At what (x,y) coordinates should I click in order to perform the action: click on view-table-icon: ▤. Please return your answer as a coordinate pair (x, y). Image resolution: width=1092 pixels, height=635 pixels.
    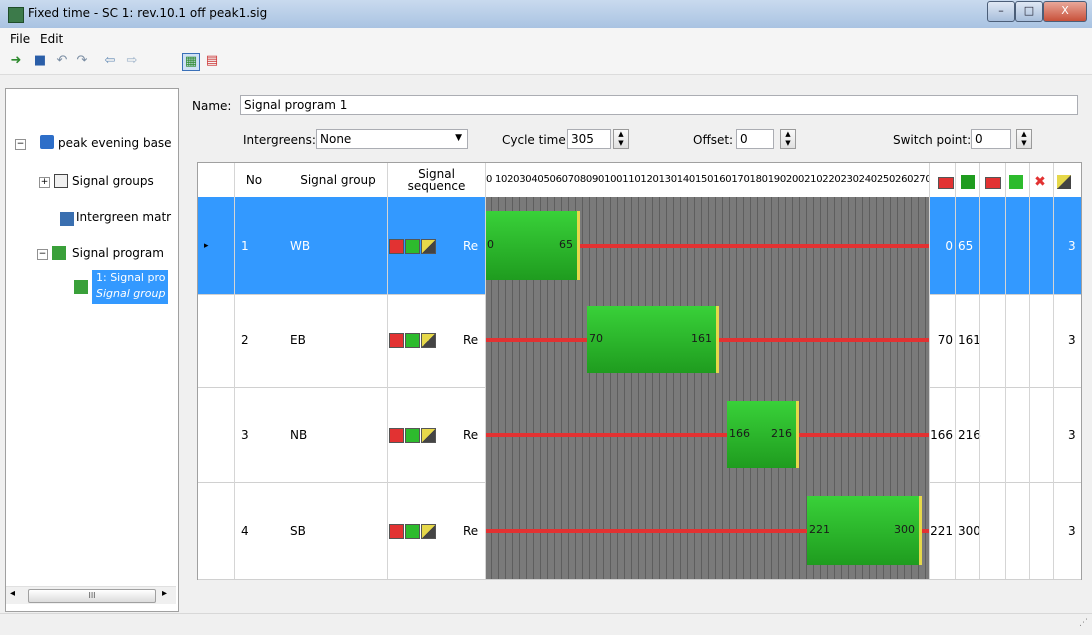
    Looking at the image, I should click on (212, 61).